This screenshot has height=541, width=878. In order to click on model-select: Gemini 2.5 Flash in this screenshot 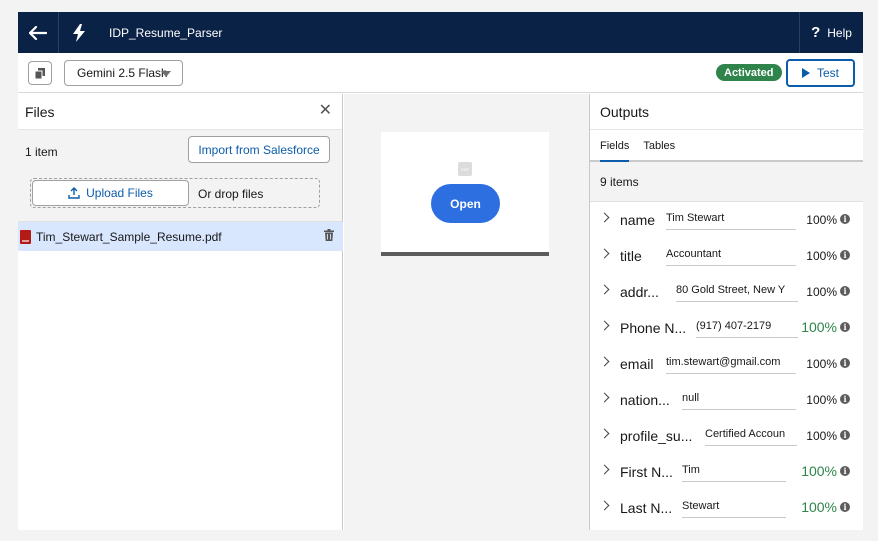, I will do `click(123, 73)`.